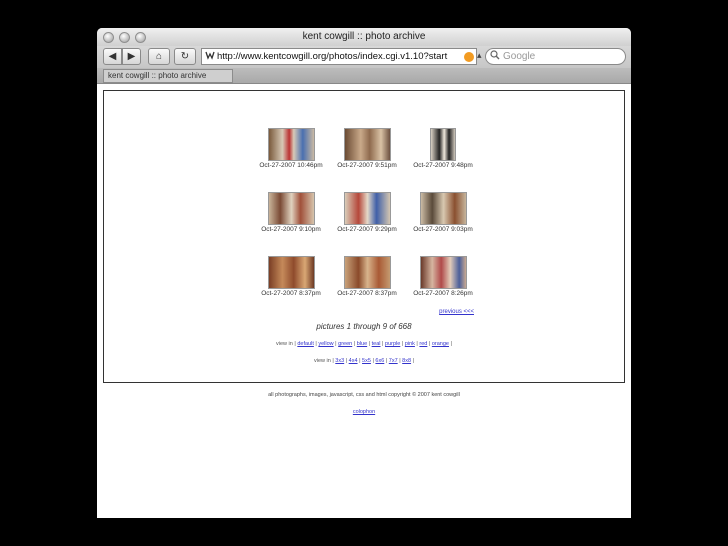  What do you see at coordinates (131, 56) in the screenshot?
I see `forward-button: ▶` at bounding box center [131, 56].